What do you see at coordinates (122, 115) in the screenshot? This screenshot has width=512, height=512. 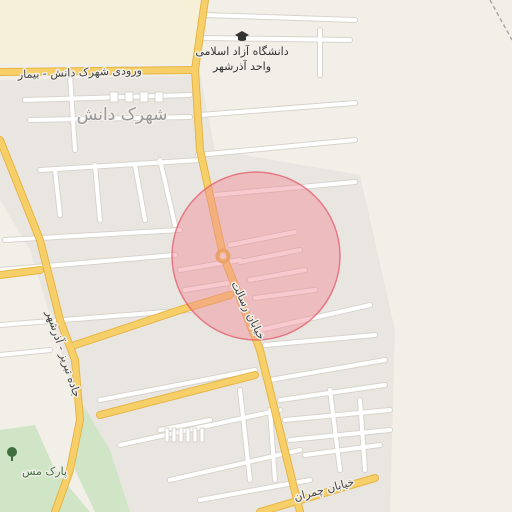 I see `district-label: شهرک دانش` at bounding box center [122, 115].